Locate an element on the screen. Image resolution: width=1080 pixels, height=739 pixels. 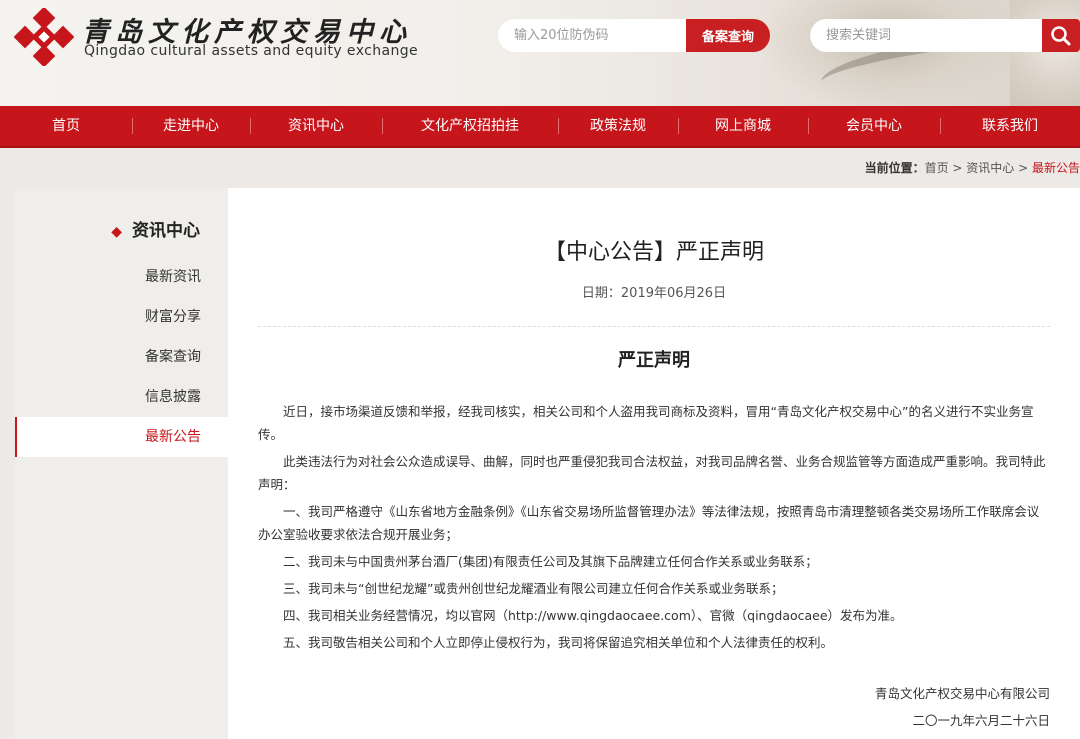
search-icon is located at coordinates (1061, 36).